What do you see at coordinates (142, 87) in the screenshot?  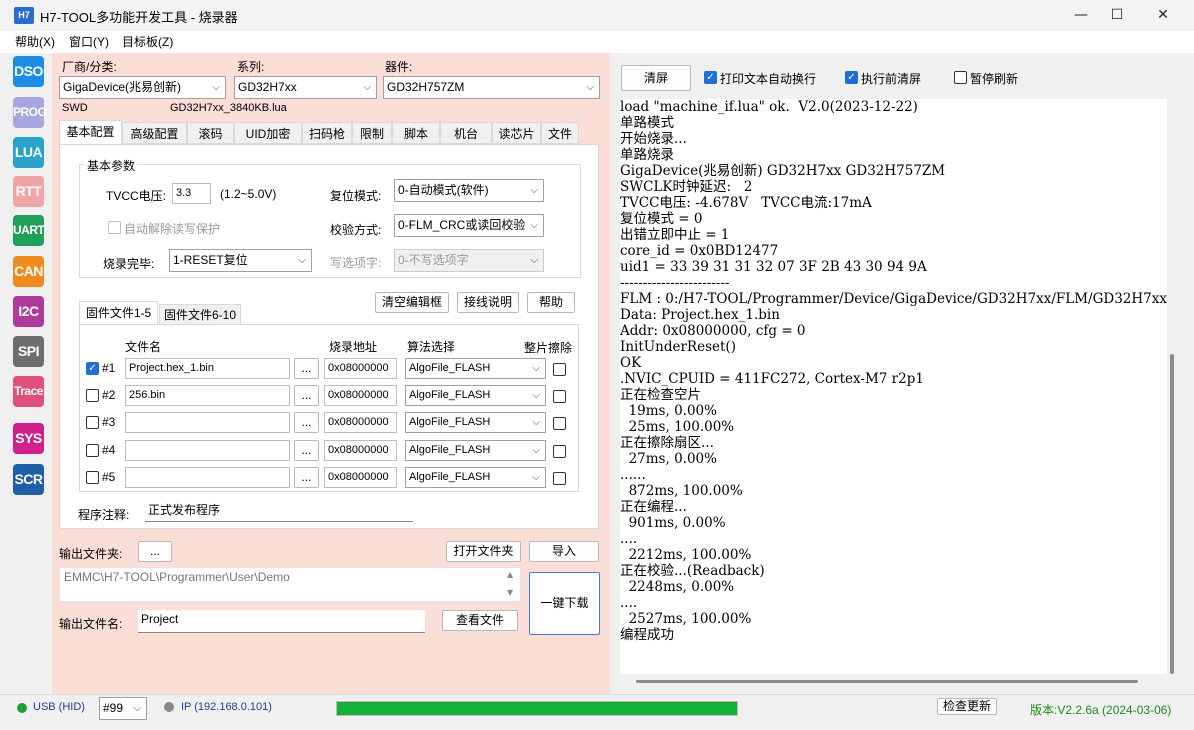 I see `vendor-select: GigaDevice(兆易创新) ⌵` at bounding box center [142, 87].